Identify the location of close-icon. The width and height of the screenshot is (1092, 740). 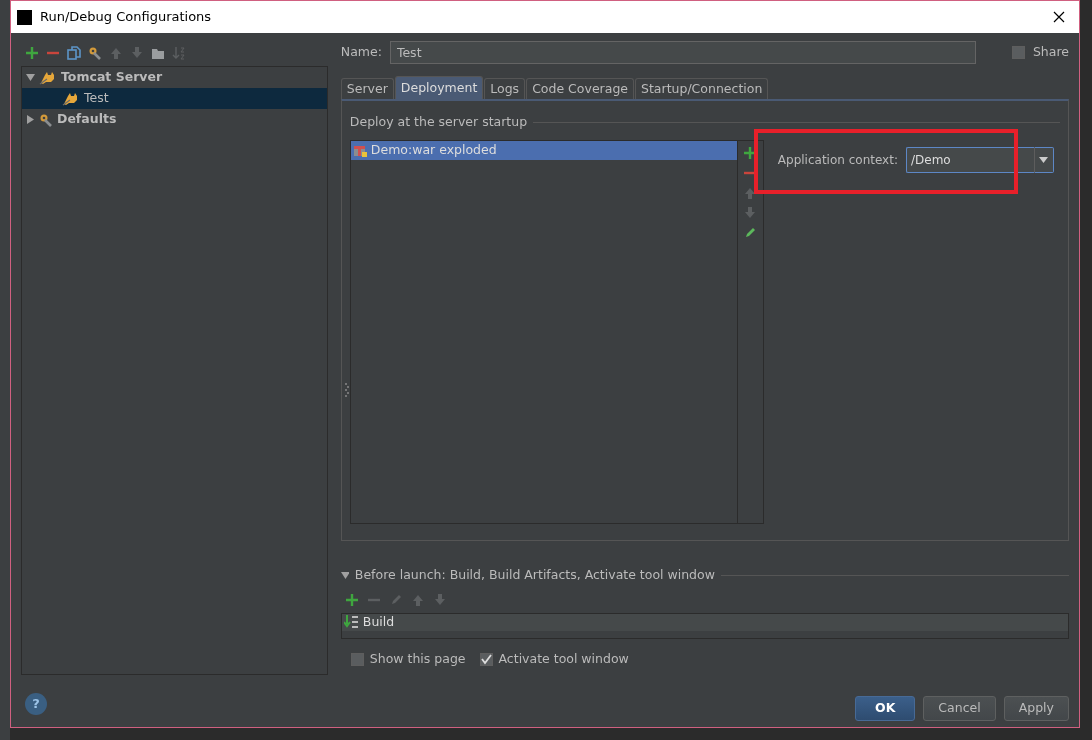
(1059, 17).